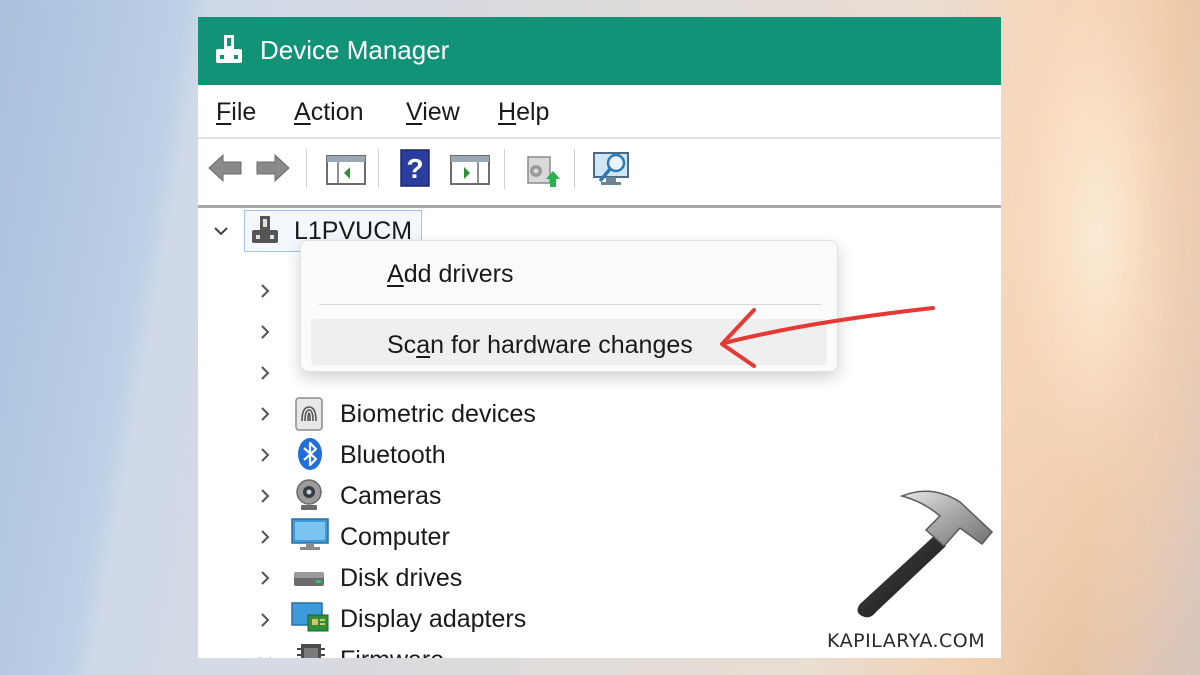 This screenshot has width=1200, height=675. What do you see at coordinates (906, 641) in the screenshot?
I see `watermark-text: KAPILARYA.COM` at bounding box center [906, 641].